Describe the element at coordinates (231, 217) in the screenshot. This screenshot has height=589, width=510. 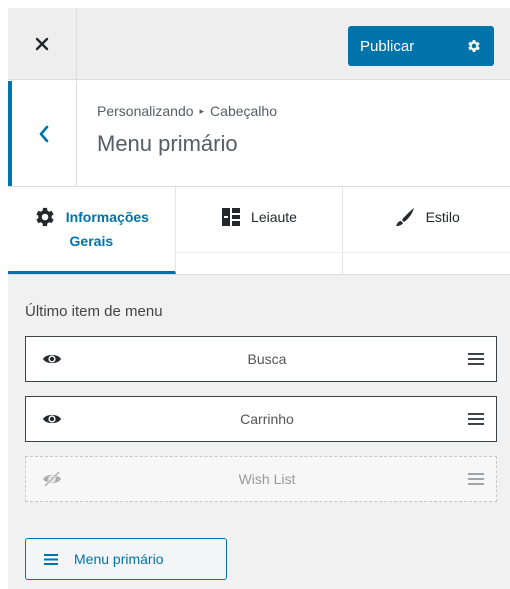
I see `layout-icon` at that location.